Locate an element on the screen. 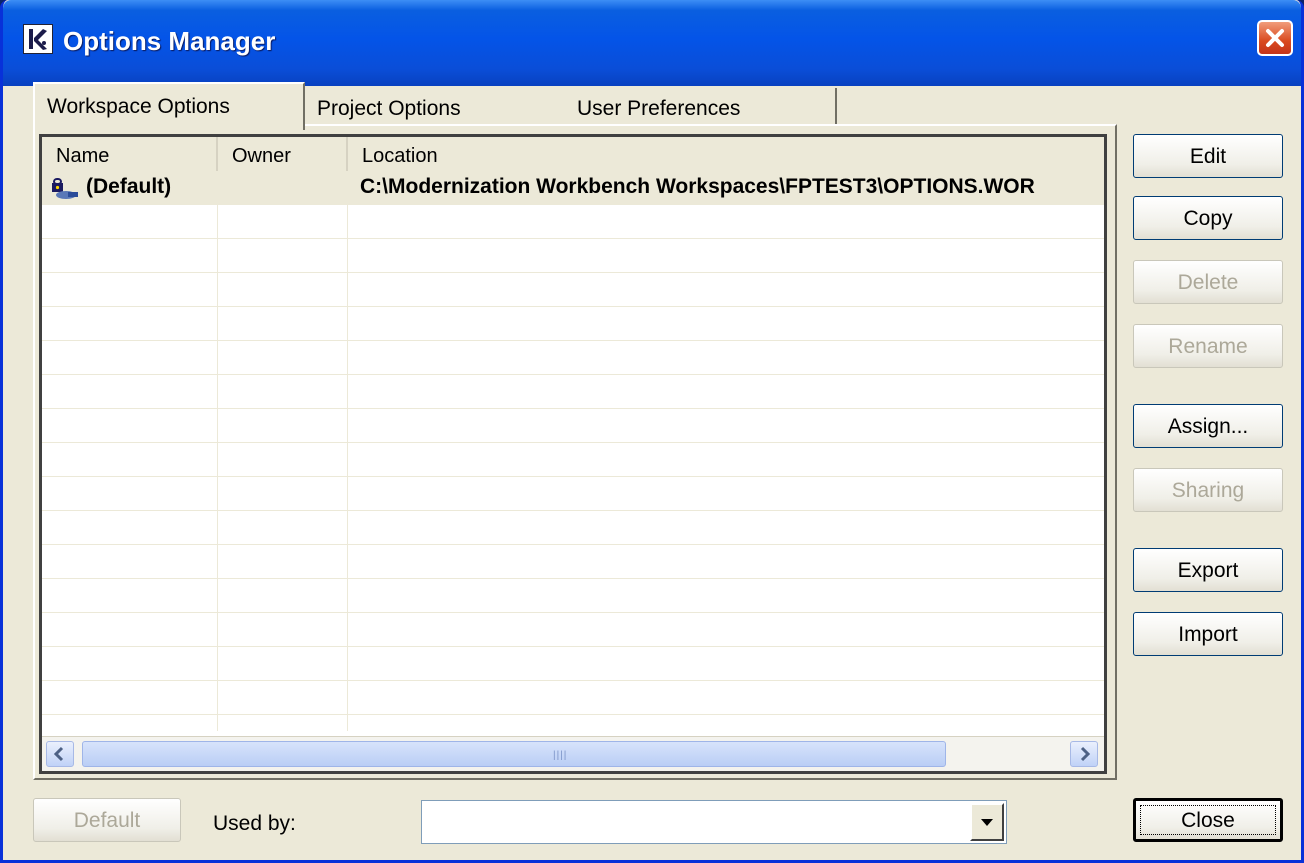 The width and height of the screenshot is (1304, 863). focus-rectangle is located at coordinates (1208, 820).